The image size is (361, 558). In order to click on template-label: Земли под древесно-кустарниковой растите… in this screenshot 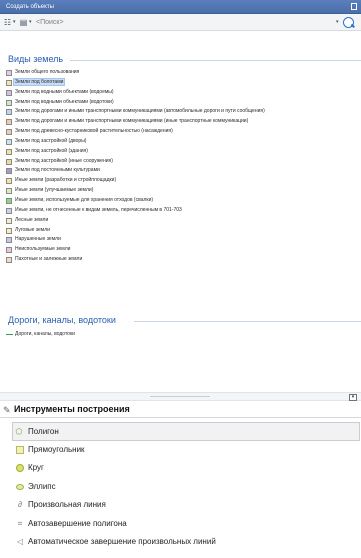, I will do `click(94, 131)`.